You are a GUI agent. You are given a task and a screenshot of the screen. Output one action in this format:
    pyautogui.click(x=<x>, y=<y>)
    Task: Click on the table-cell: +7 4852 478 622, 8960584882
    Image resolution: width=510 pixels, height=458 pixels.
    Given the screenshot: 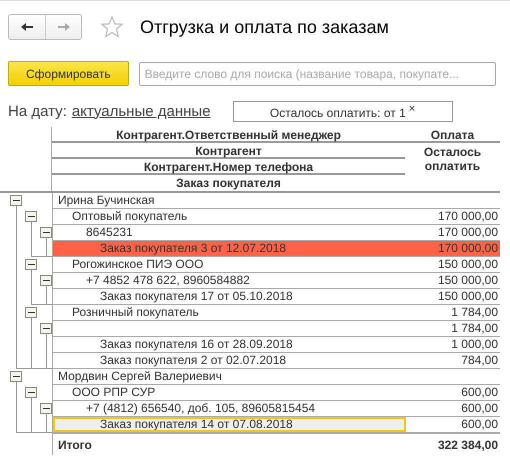 What is the action you would take?
    pyautogui.click(x=229, y=280)
    